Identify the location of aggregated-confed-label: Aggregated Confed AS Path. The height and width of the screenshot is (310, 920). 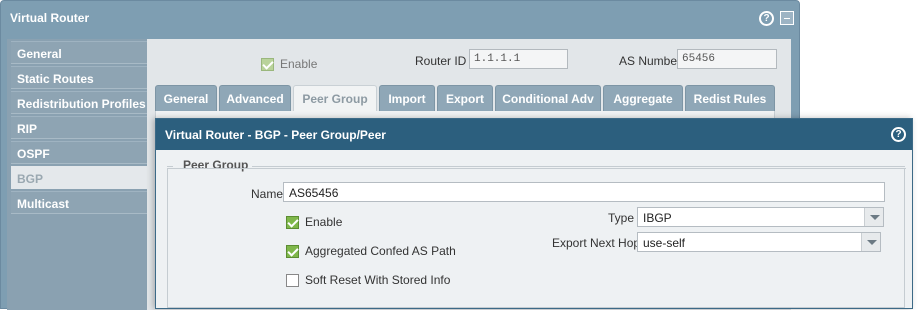
(380, 251).